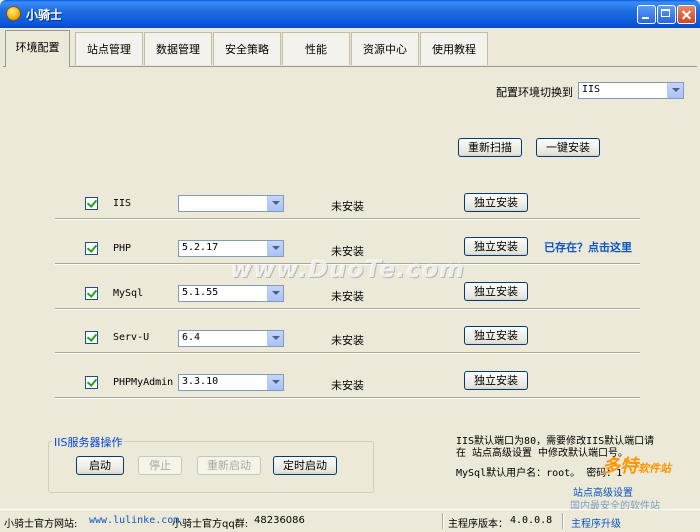 The height and width of the screenshot is (532, 700). What do you see at coordinates (100, 465) in the screenshot?
I see `iis-start-button: 启动` at bounding box center [100, 465].